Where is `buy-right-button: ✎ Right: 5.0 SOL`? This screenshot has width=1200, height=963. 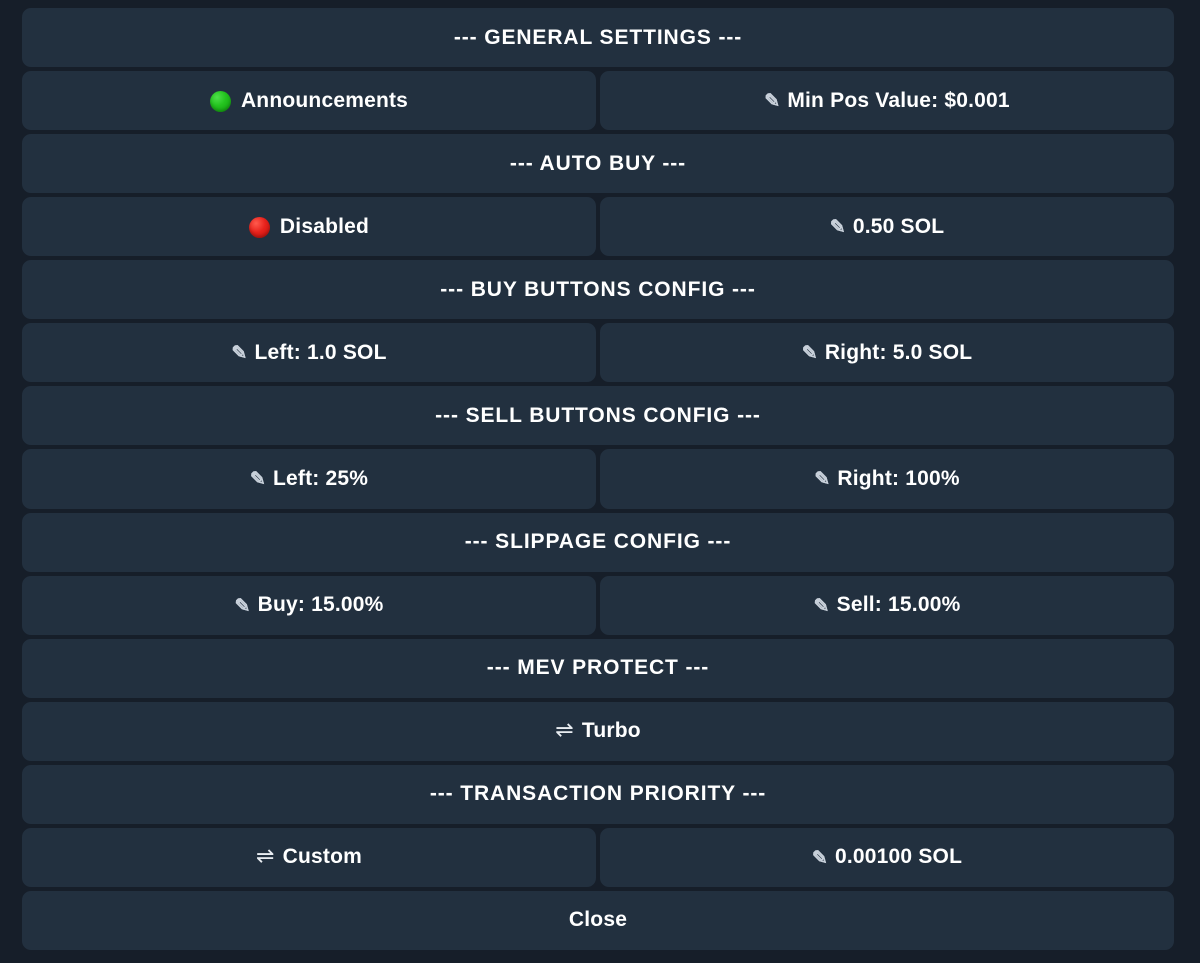 buy-right-button: ✎ Right: 5.0 SOL is located at coordinates (887, 353).